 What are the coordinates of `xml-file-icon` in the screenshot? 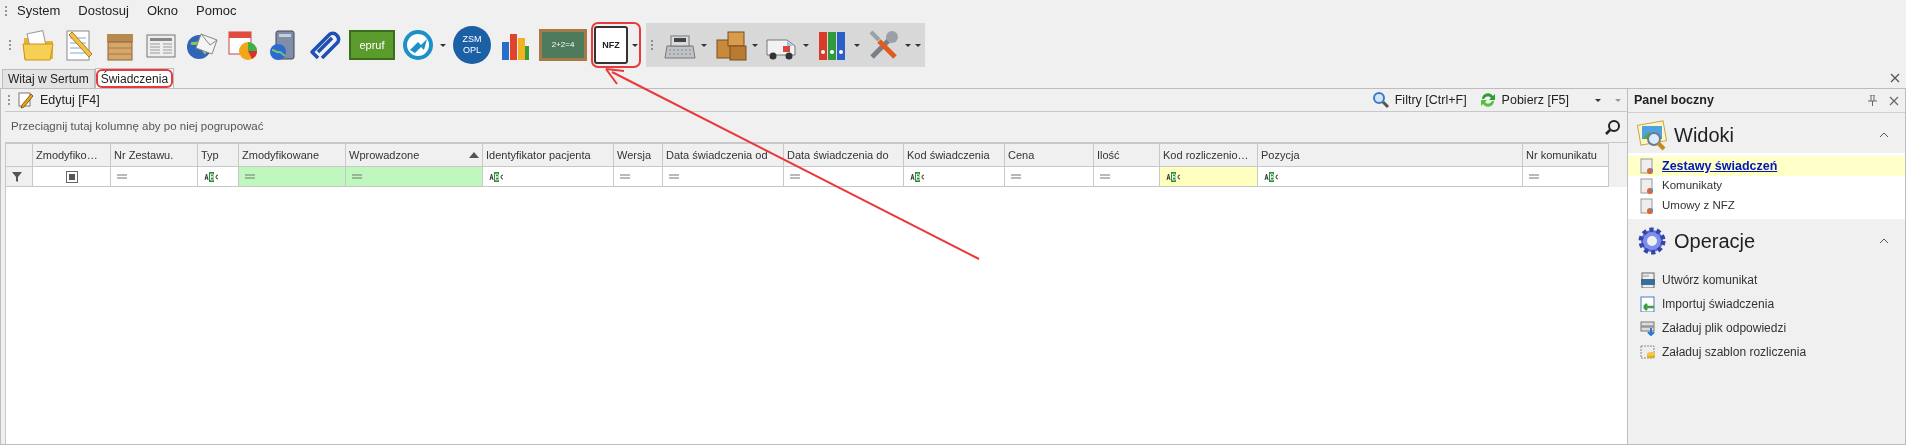 It's located at (1648, 280).